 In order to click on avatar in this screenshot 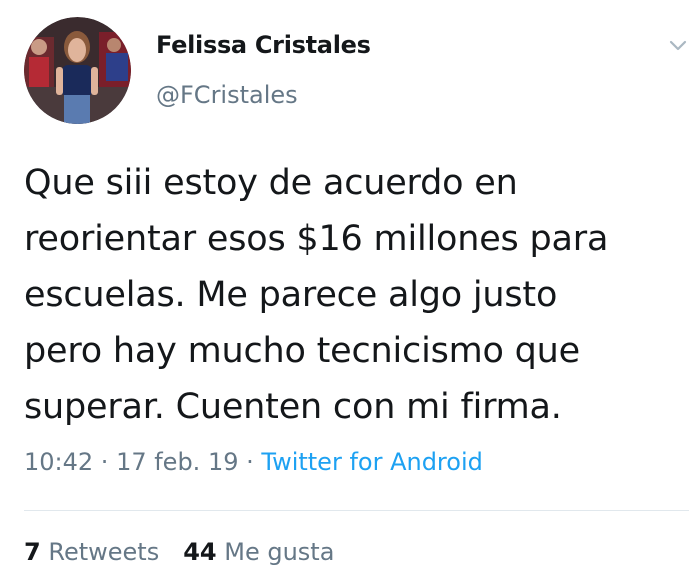, I will do `click(77, 70)`.